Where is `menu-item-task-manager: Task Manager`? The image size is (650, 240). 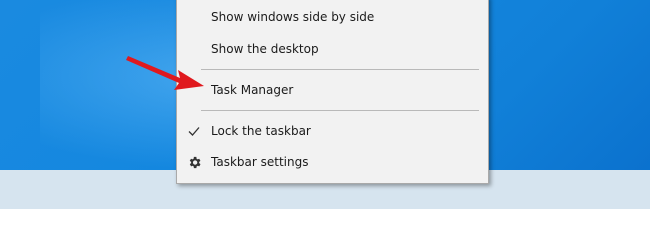
menu-item-task-manager: Task Manager is located at coordinates (332, 90).